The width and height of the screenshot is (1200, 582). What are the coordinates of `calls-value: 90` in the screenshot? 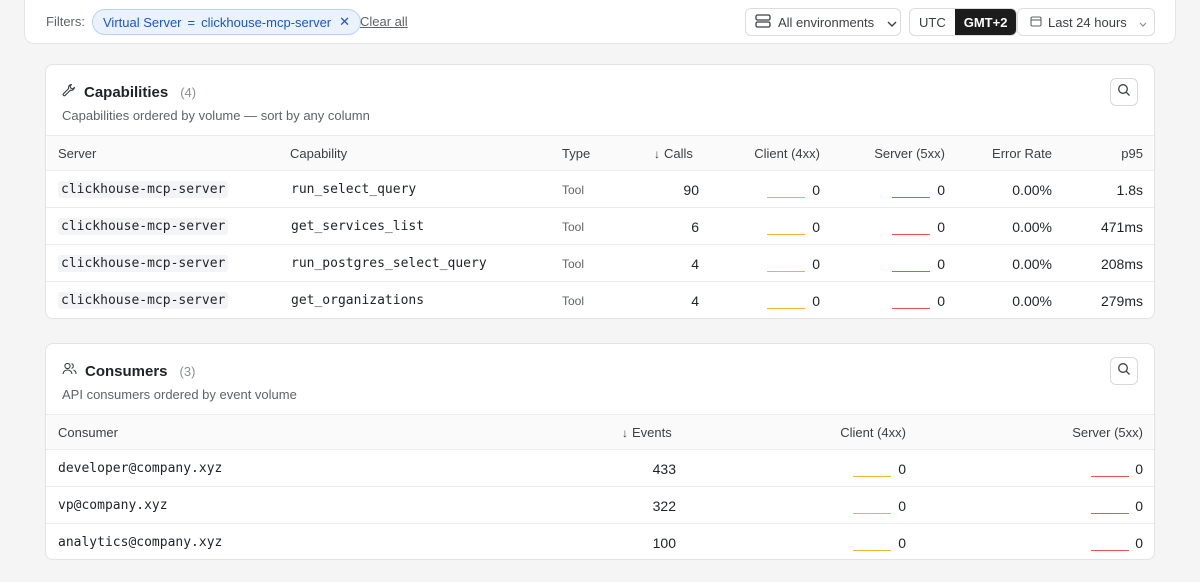 It's located at (691, 190).